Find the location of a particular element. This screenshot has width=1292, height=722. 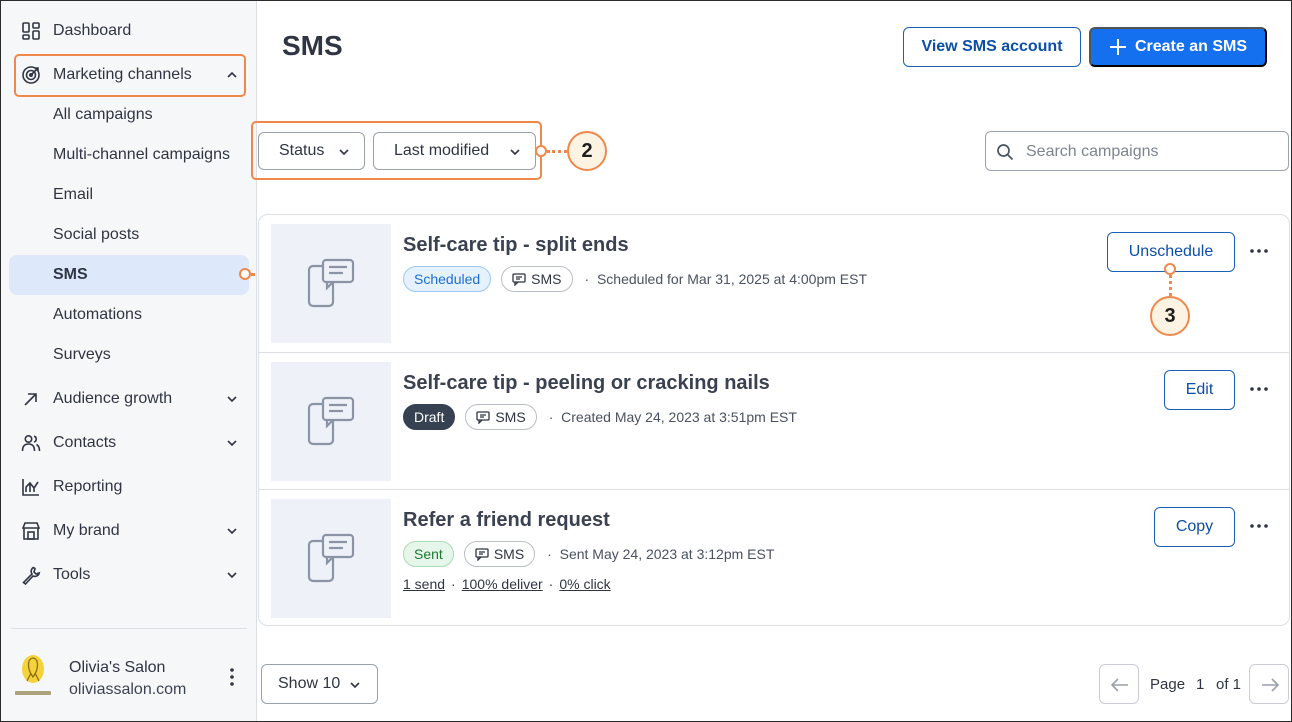

sidebar-item-label: Contacts is located at coordinates (85, 442).